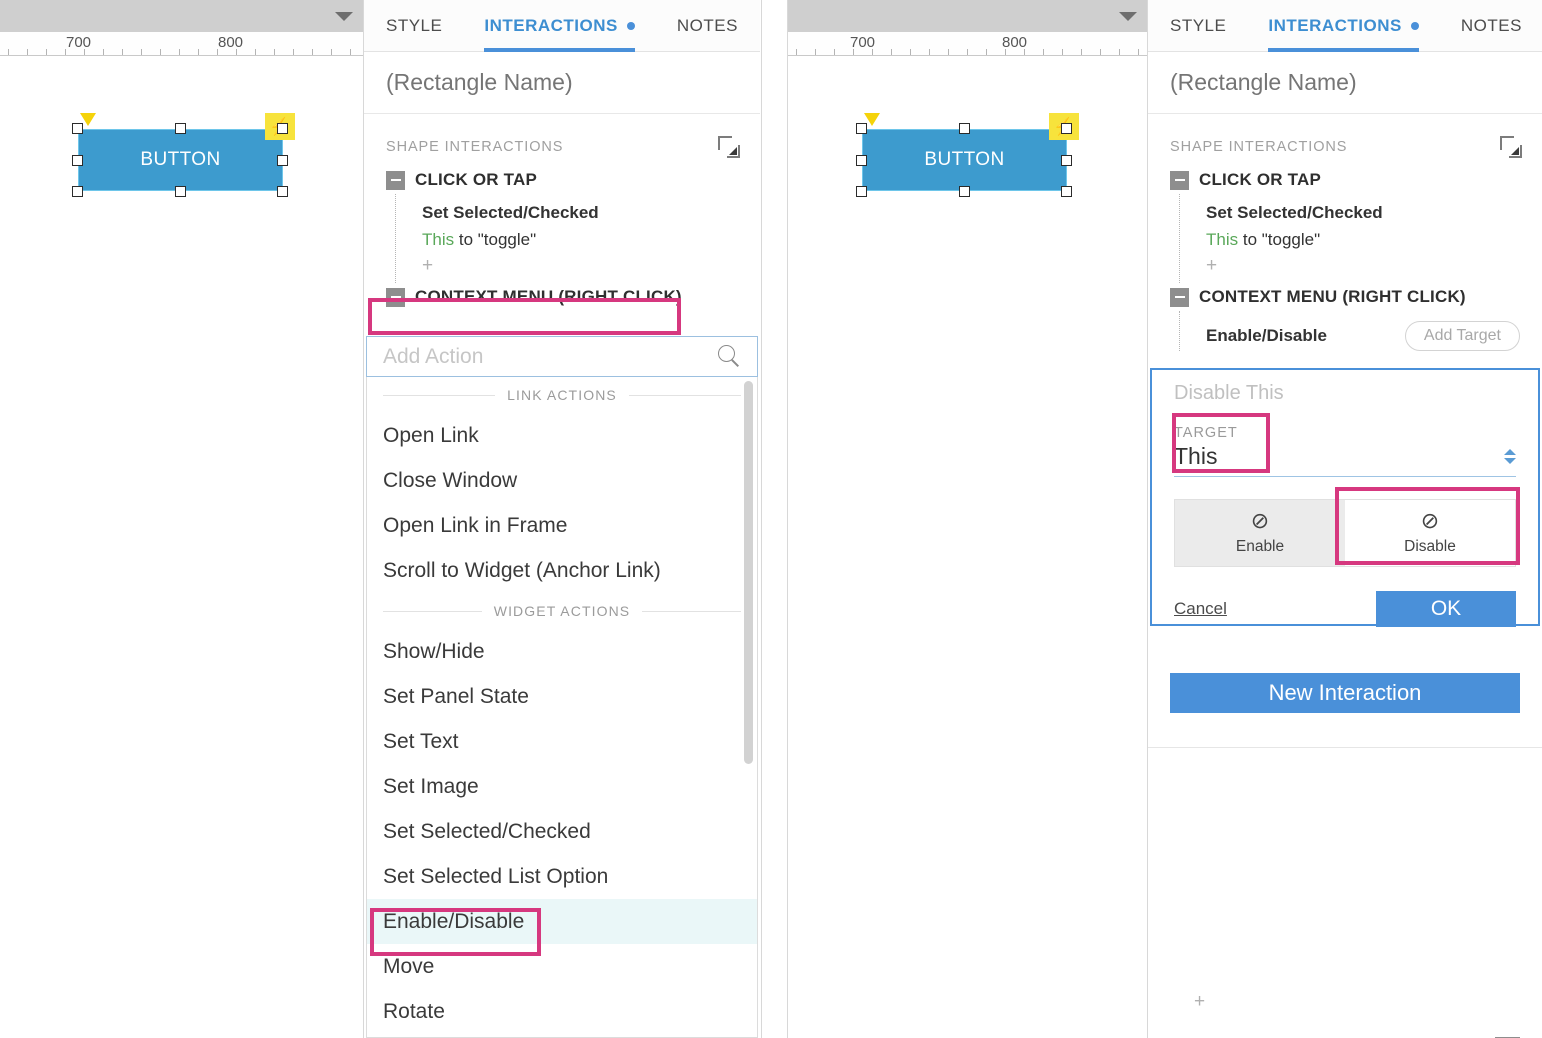 The image size is (1542, 1038). Describe the element at coordinates (562, 651) in the screenshot. I see `menu-item-show-hide: Show/Hide` at that location.